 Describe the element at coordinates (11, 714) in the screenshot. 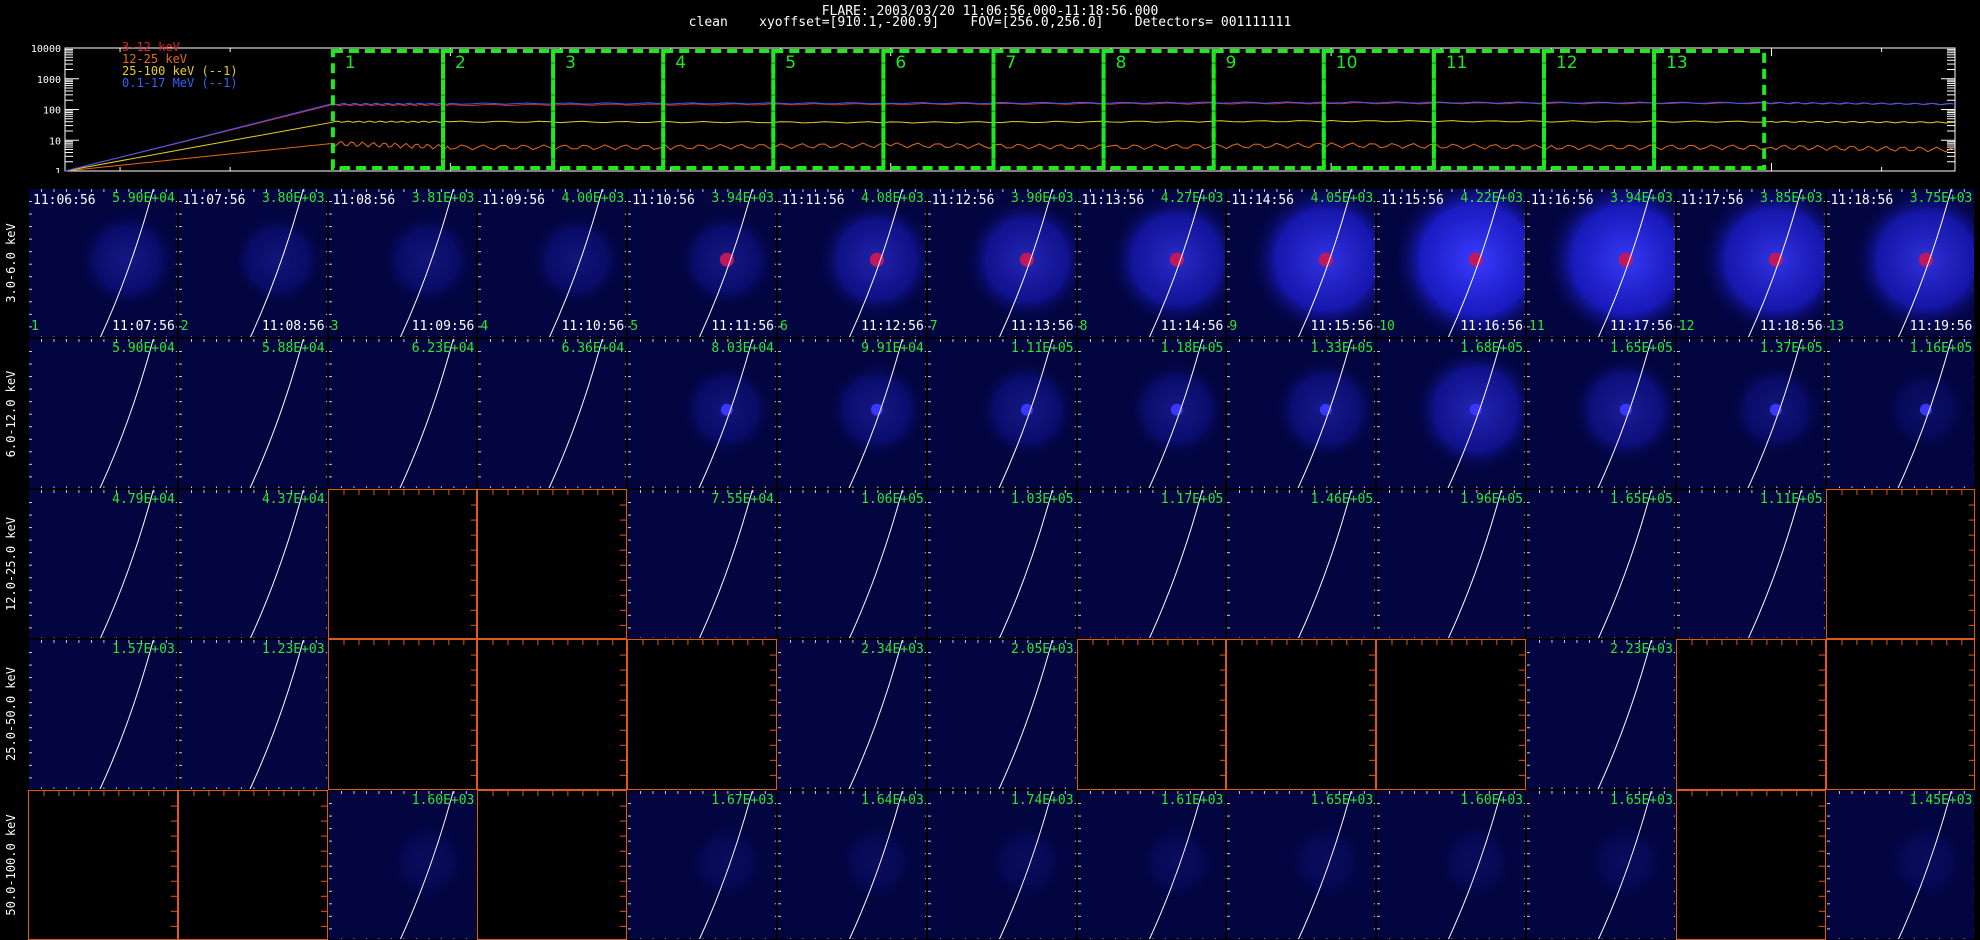

I see `energy-band-label: 25.0-50.0 keV` at that location.